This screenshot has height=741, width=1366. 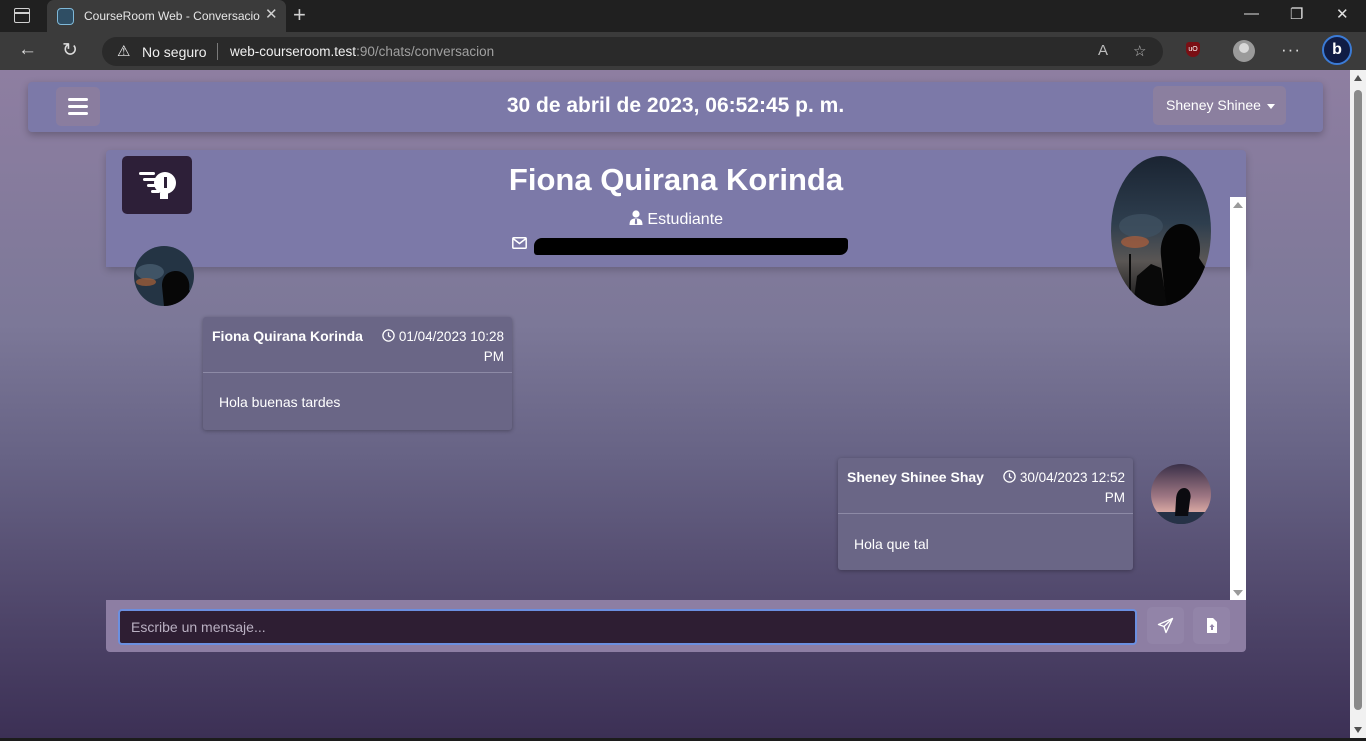 I want to click on message-sender: Fiona Quirana Korinda, so click(x=287, y=336).